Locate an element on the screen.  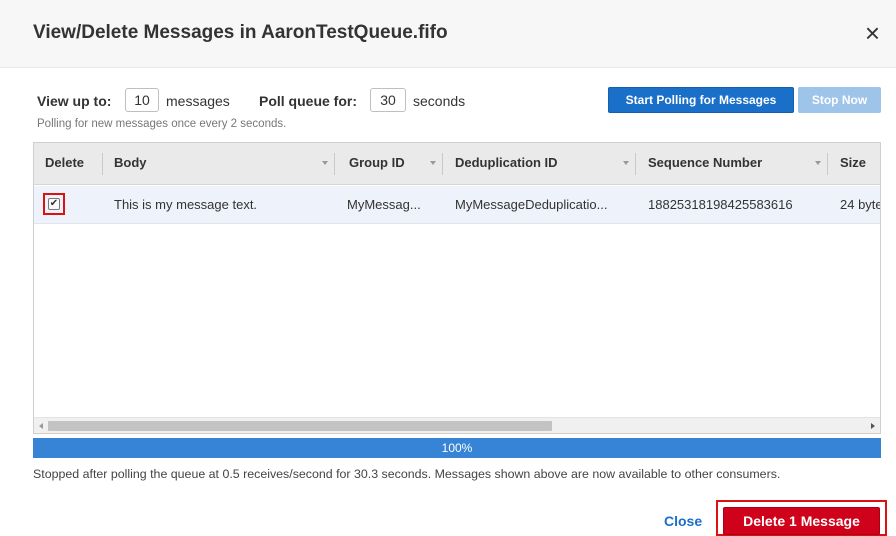
close-icon: × is located at coordinates (872, 33).